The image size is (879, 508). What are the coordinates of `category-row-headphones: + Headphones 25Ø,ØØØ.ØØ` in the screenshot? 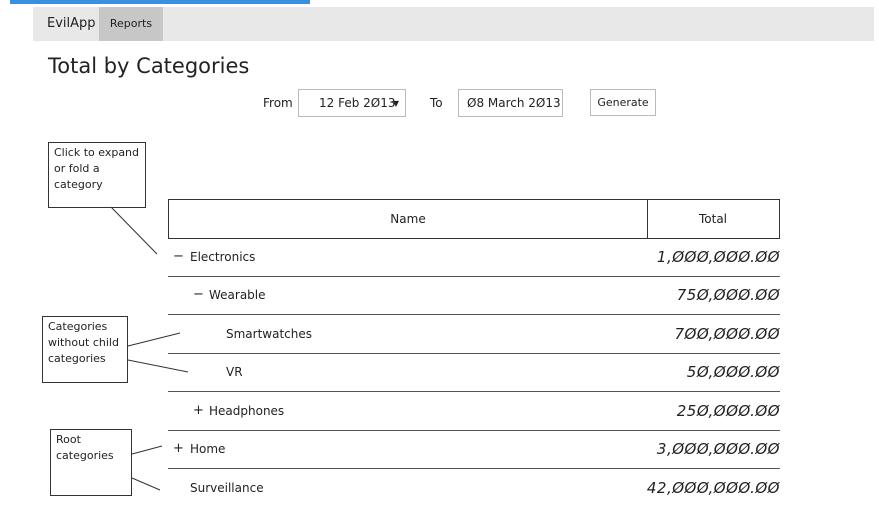 It's located at (474, 412).